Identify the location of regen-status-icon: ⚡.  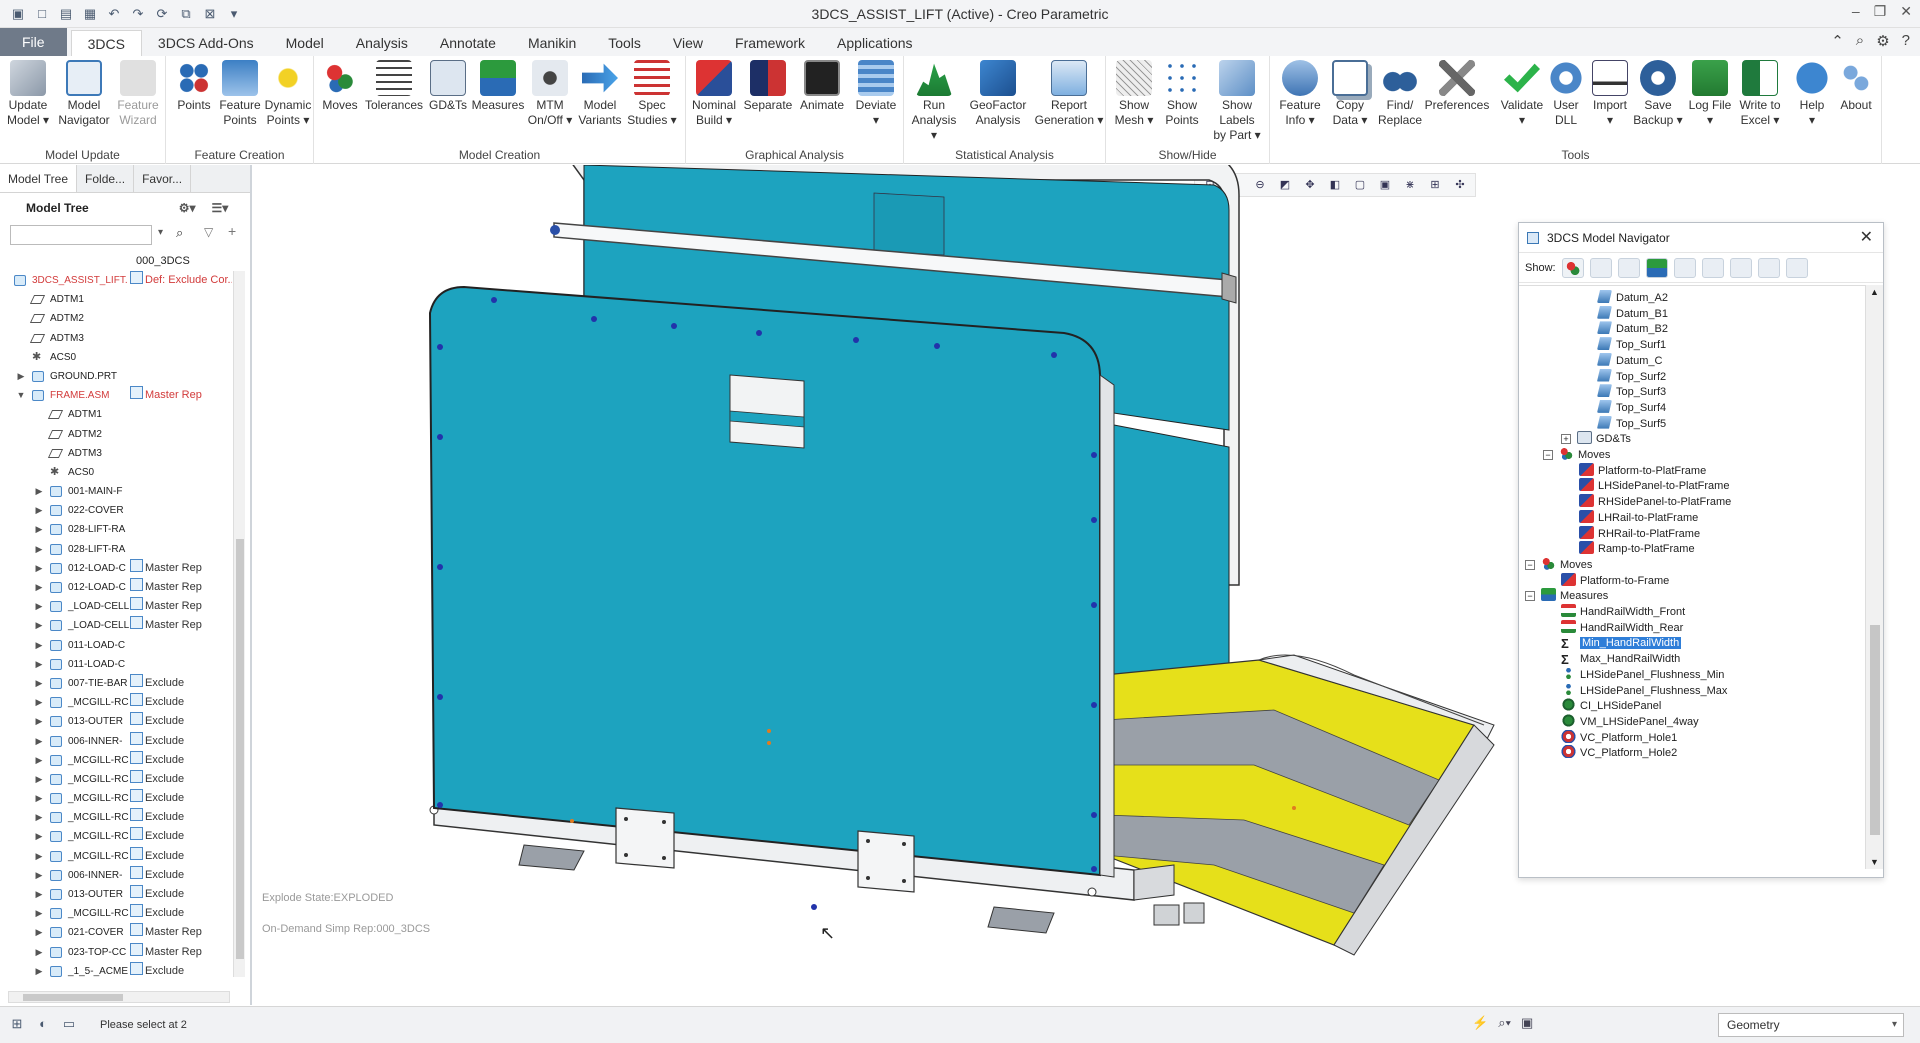
(1480, 1023).